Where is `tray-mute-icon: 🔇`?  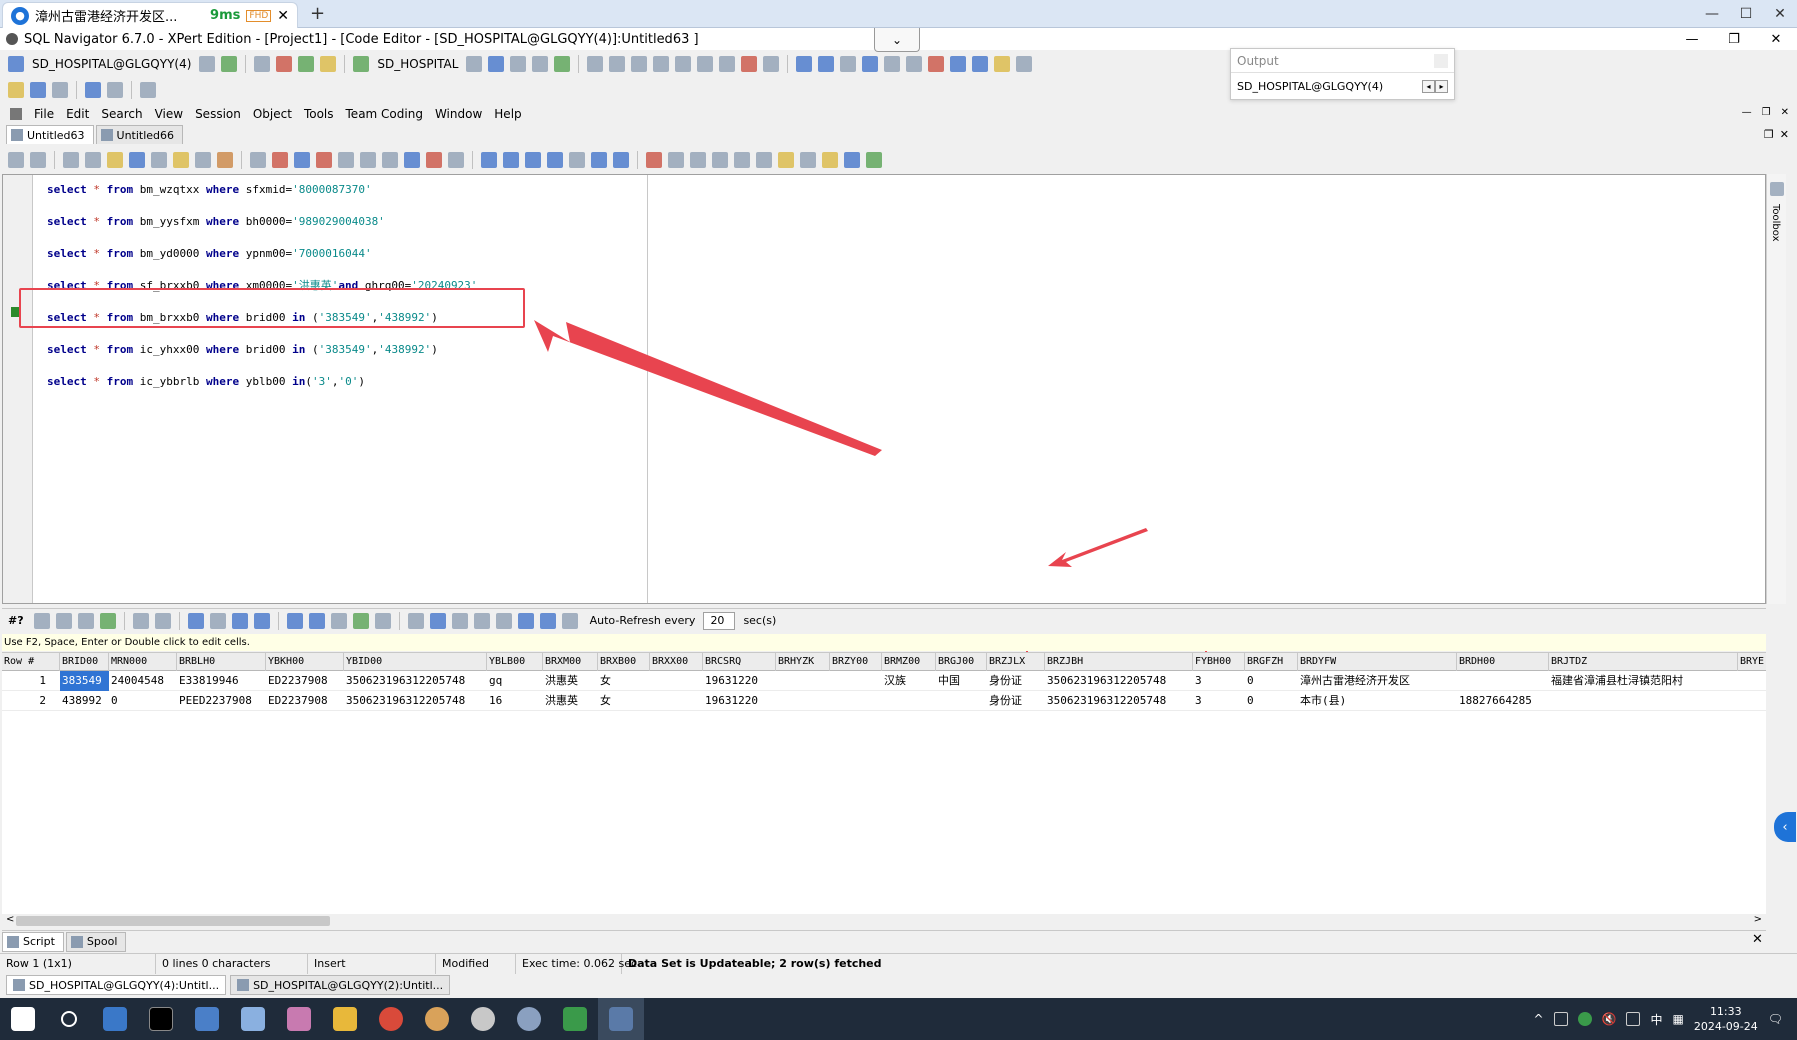 tray-mute-icon: 🔇 is located at coordinates (1609, 1019).